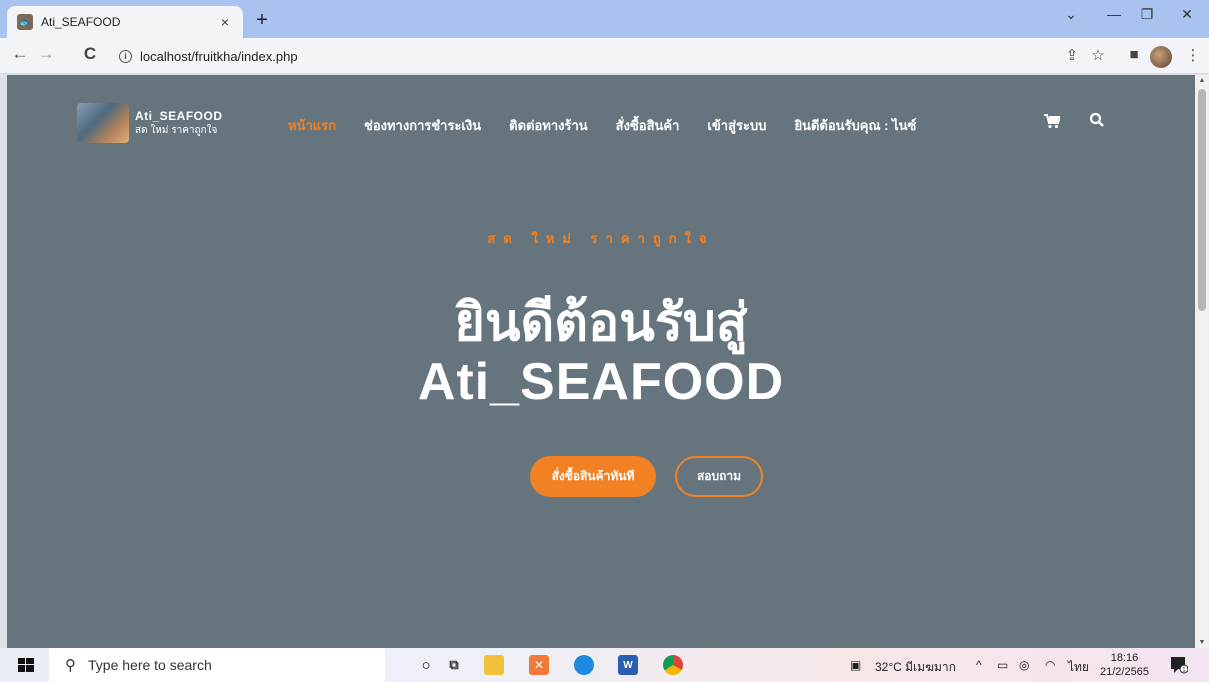  I want to click on profile-avatar, so click(1161, 57).